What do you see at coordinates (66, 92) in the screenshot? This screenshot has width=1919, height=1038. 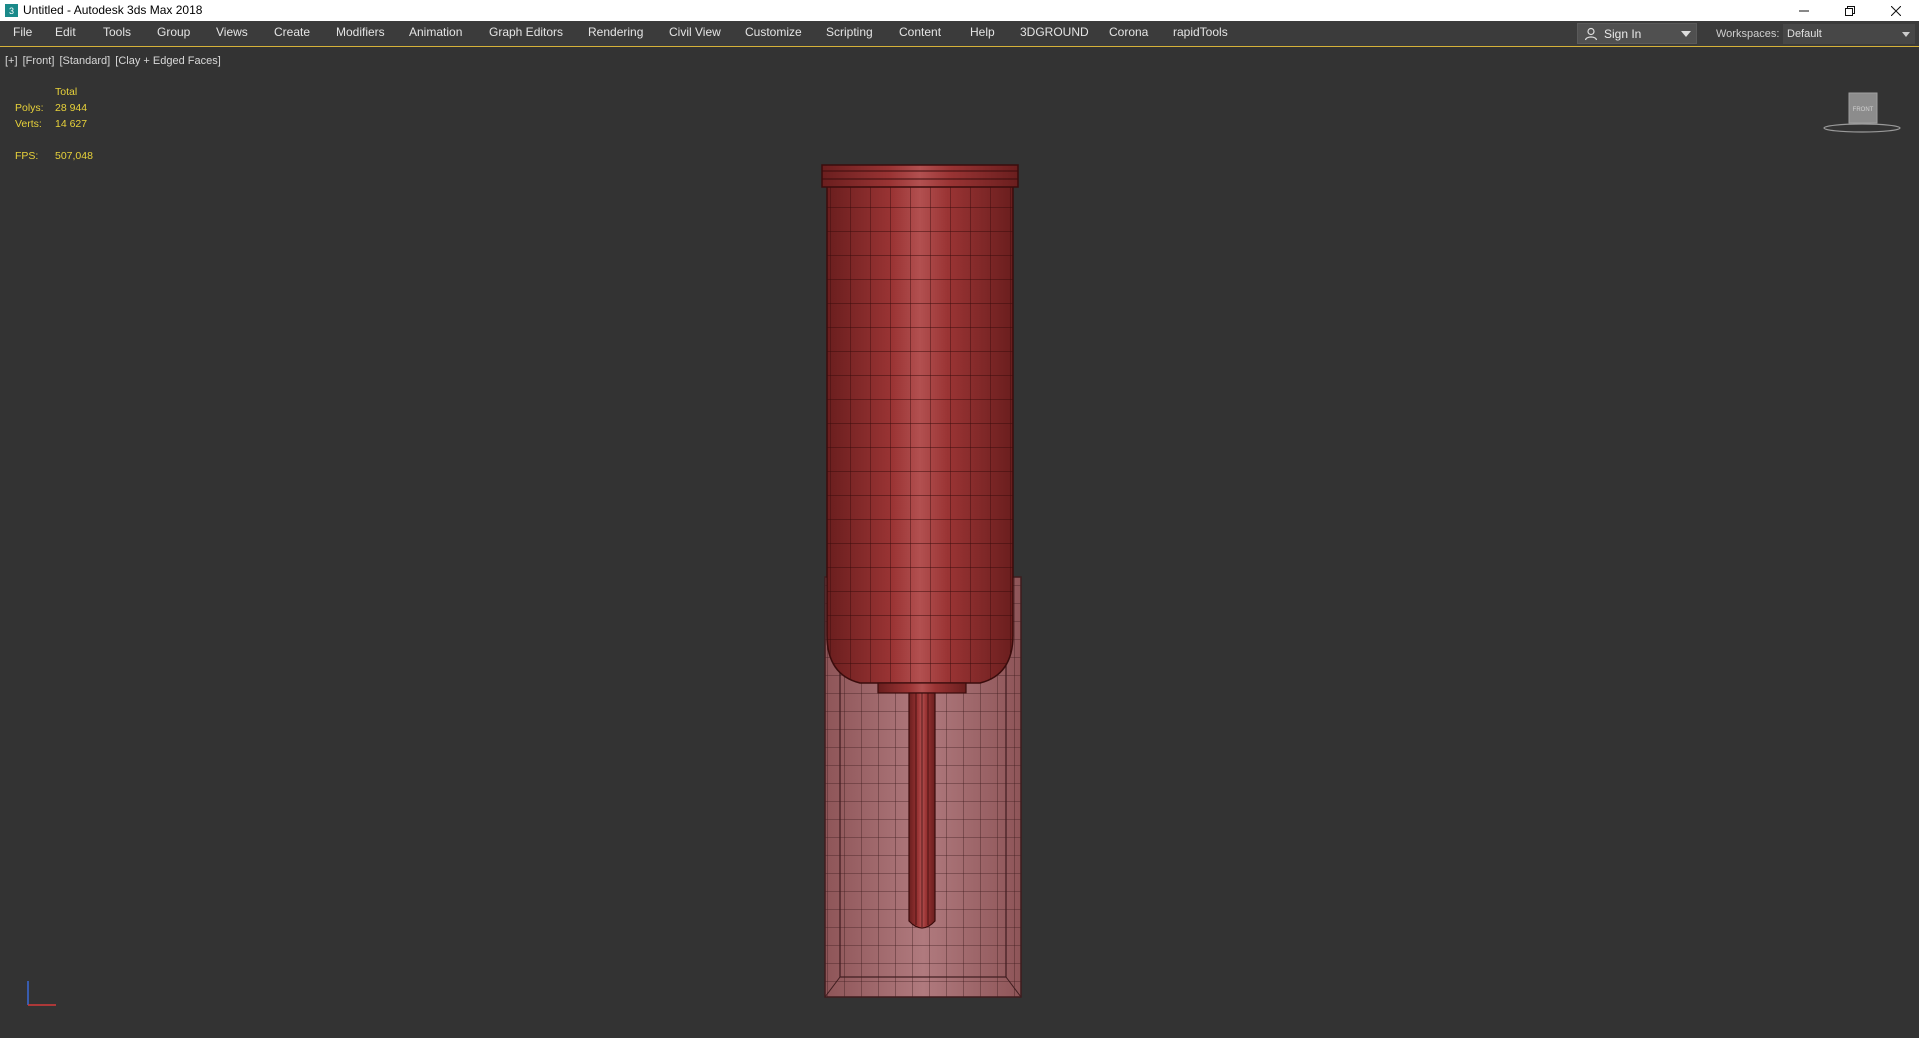 I see `stats-total-header: Total` at bounding box center [66, 92].